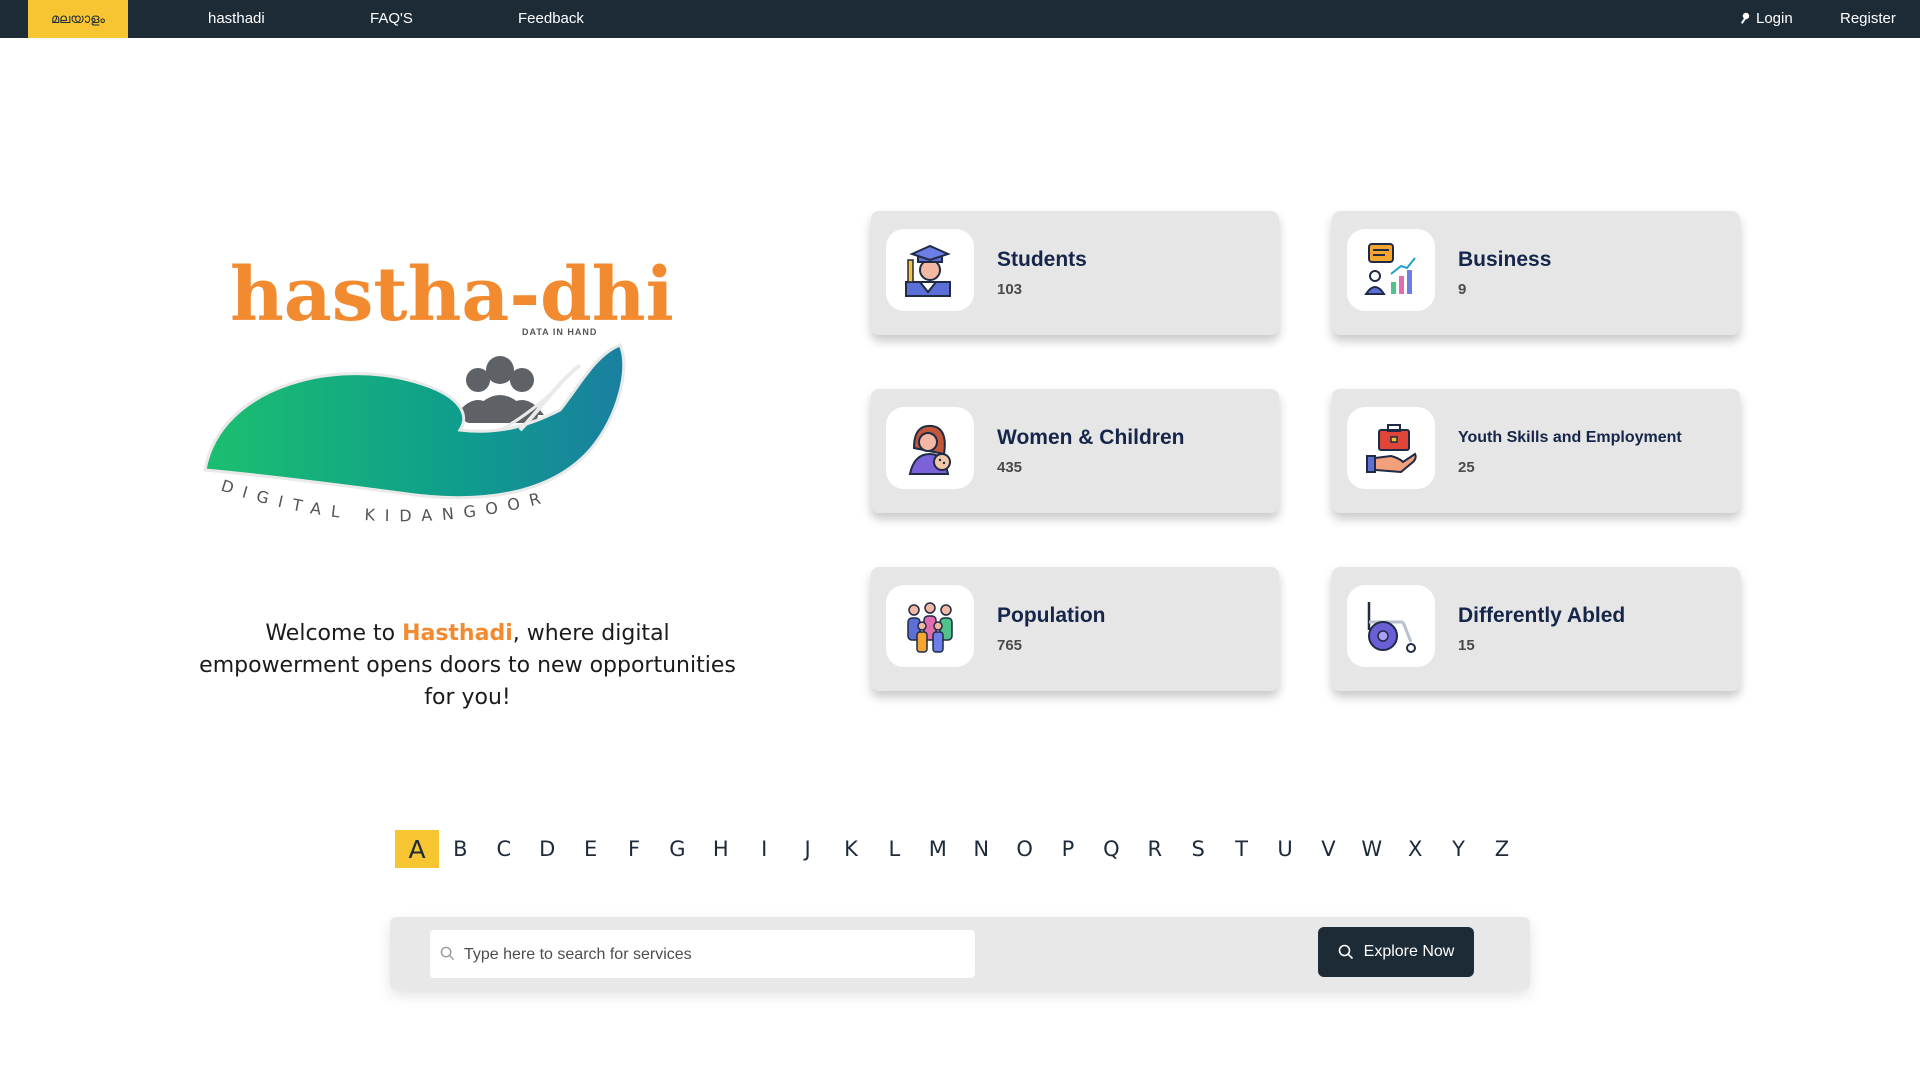 Image resolution: width=1920 pixels, height=1080 pixels. What do you see at coordinates (1868, 19) in the screenshot?
I see `register-link: Register` at bounding box center [1868, 19].